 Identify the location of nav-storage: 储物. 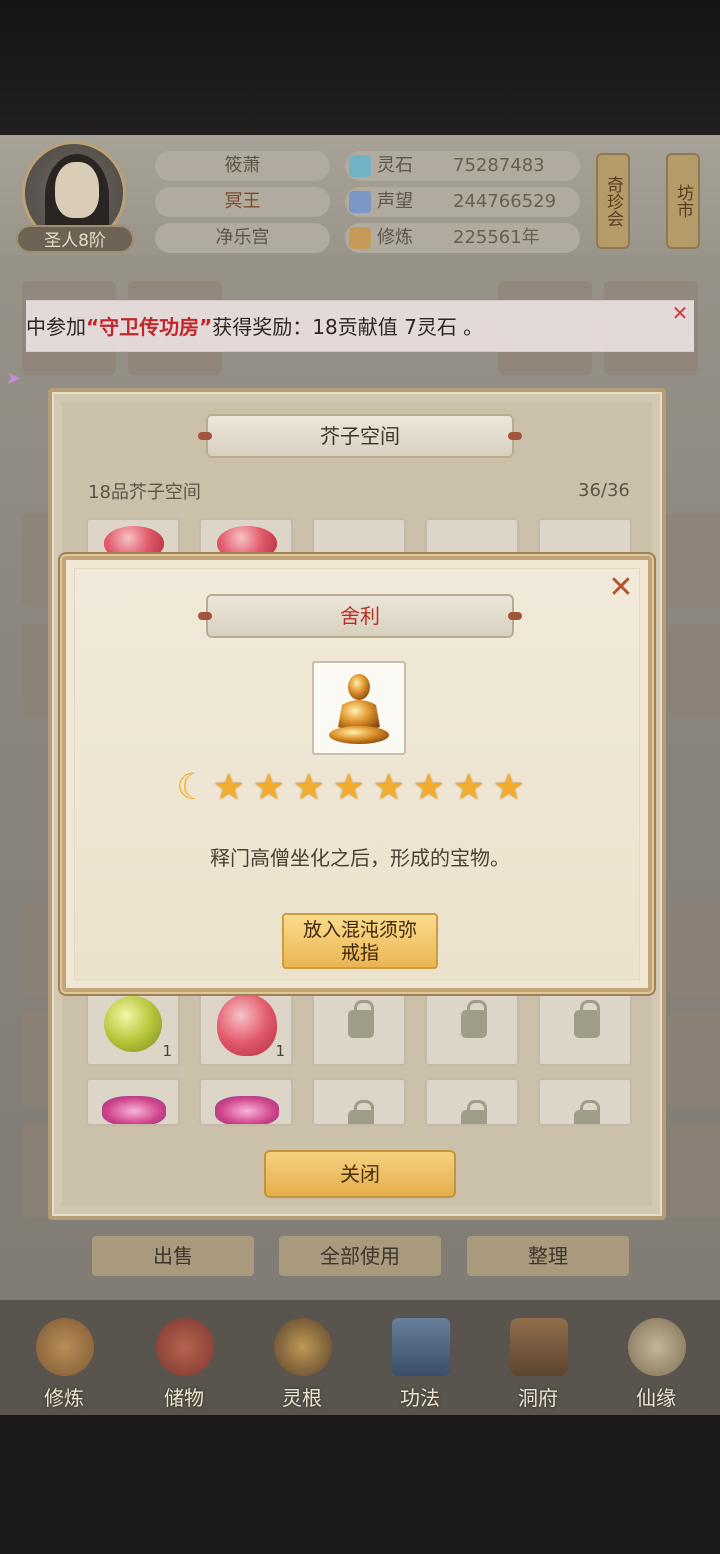
(184, 1360).